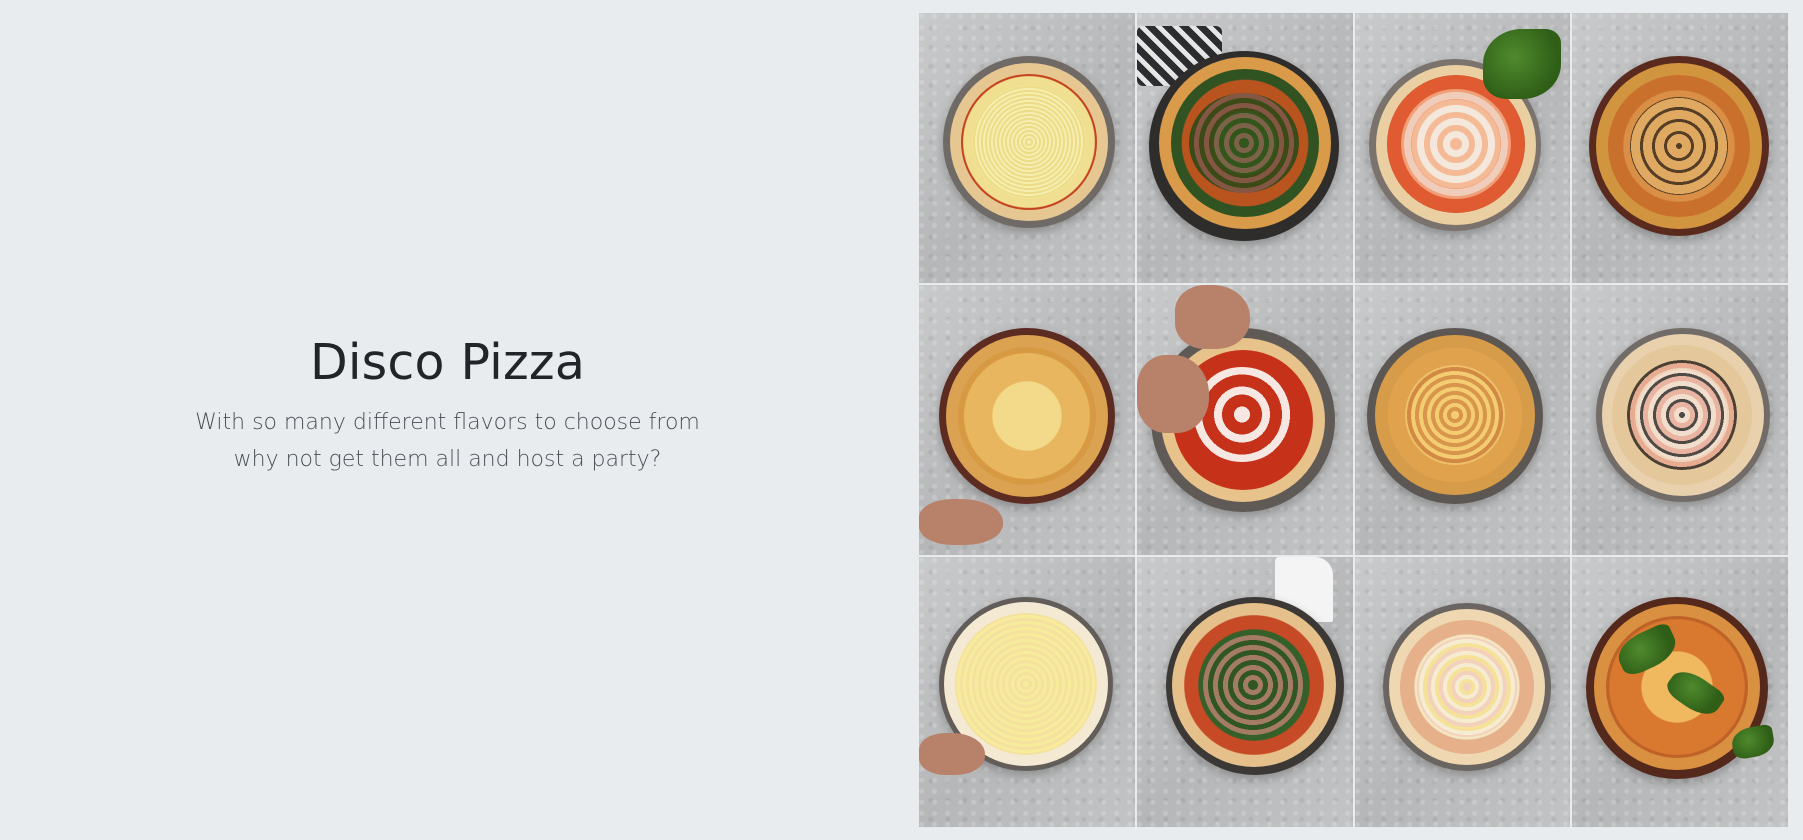 The width and height of the screenshot is (1803, 840). I want to click on pizza-tile-ham-pineapple-raw, so click(1462, 692).